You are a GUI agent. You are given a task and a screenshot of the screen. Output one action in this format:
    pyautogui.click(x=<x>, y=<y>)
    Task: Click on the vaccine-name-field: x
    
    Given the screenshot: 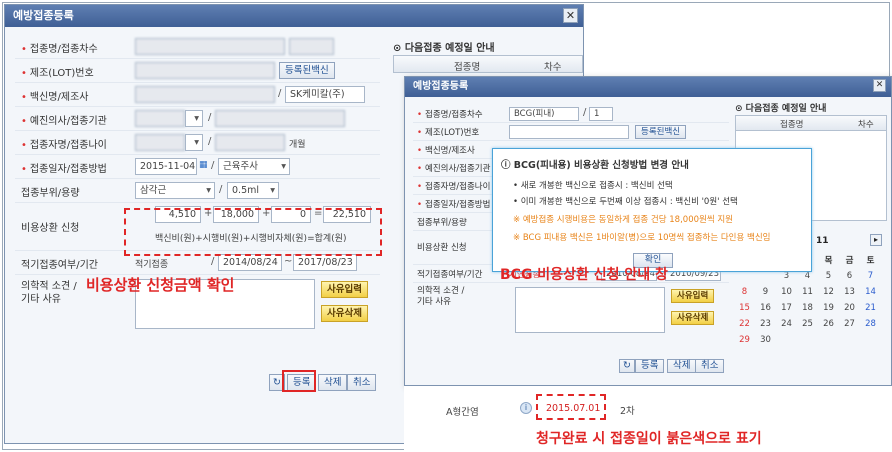 What is the action you would take?
    pyautogui.click(x=205, y=94)
    